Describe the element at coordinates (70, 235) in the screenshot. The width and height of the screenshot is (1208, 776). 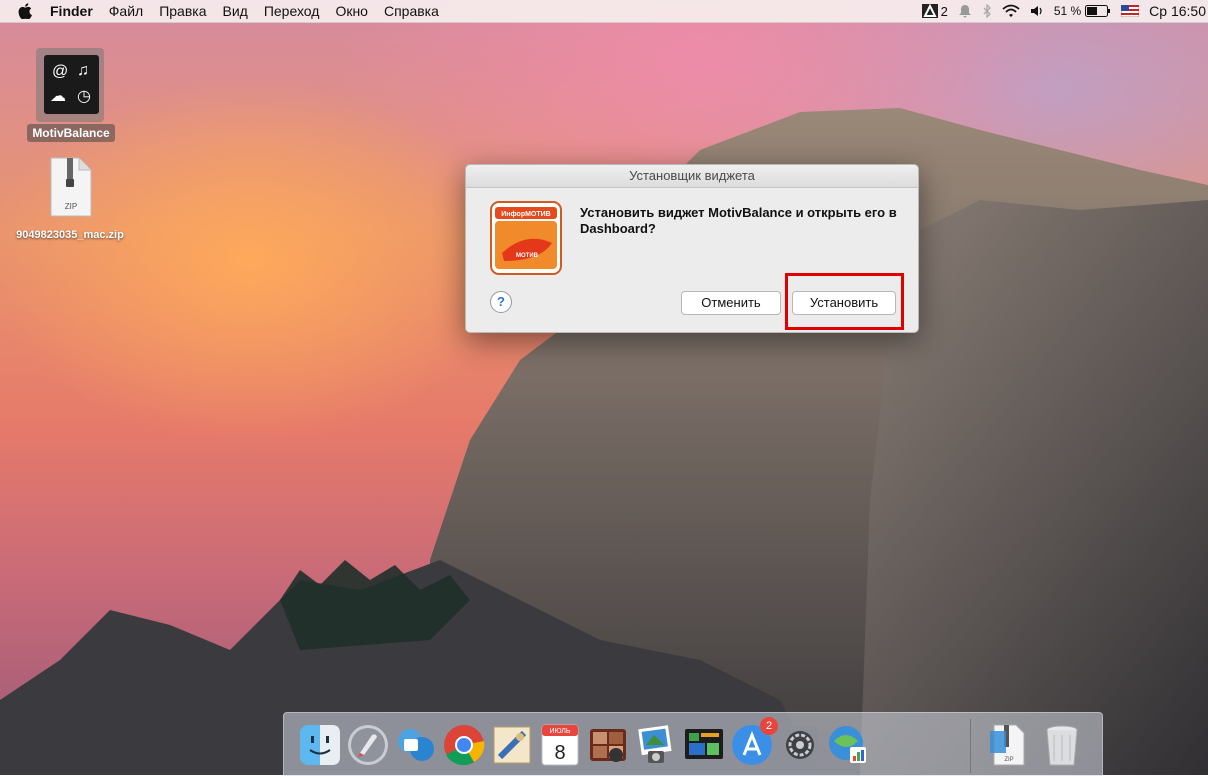
I see `zip-file-label: 9049823035_mac.zip` at that location.